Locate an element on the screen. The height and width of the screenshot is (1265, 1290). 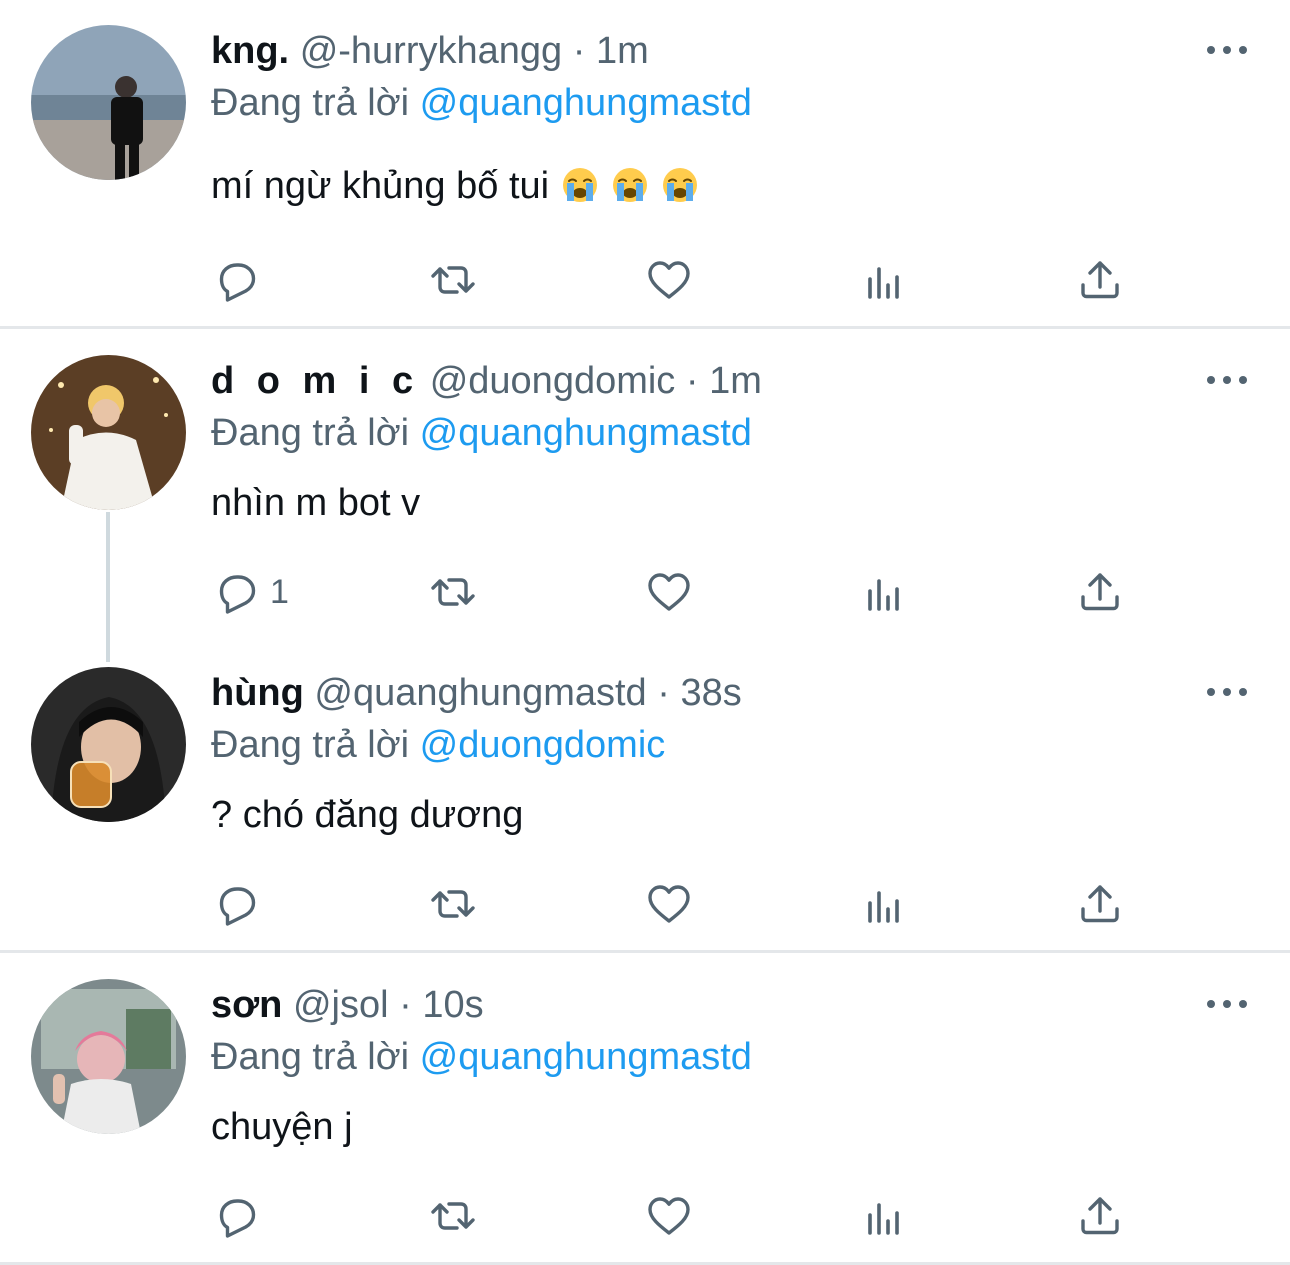
tweet-text-content: ? chó đăng dương is located at coordinates (367, 815).